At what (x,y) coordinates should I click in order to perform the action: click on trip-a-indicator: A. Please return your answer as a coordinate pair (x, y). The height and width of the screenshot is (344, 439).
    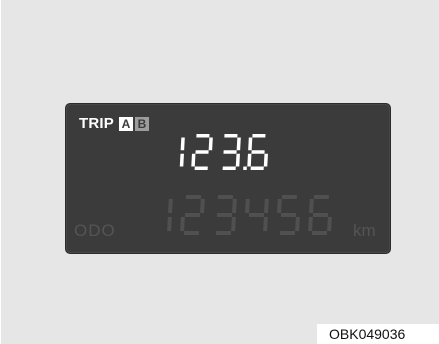
    Looking at the image, I should click on (125, 124).